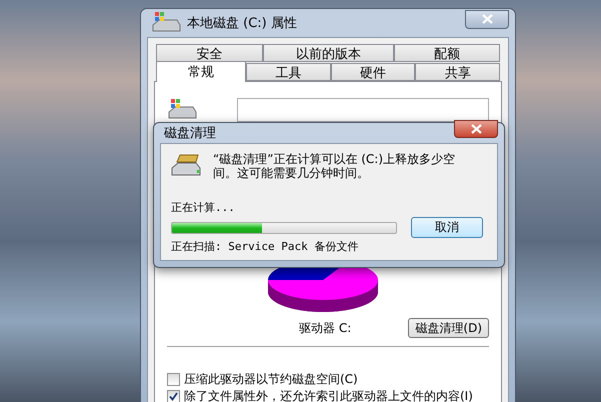 The width and height of the screenshot is (601, 402). What do you see at coordinates (190, 133) in the screenshot?
I see `dialog-title: 磁盘清理` at bounding box center [190, 133].